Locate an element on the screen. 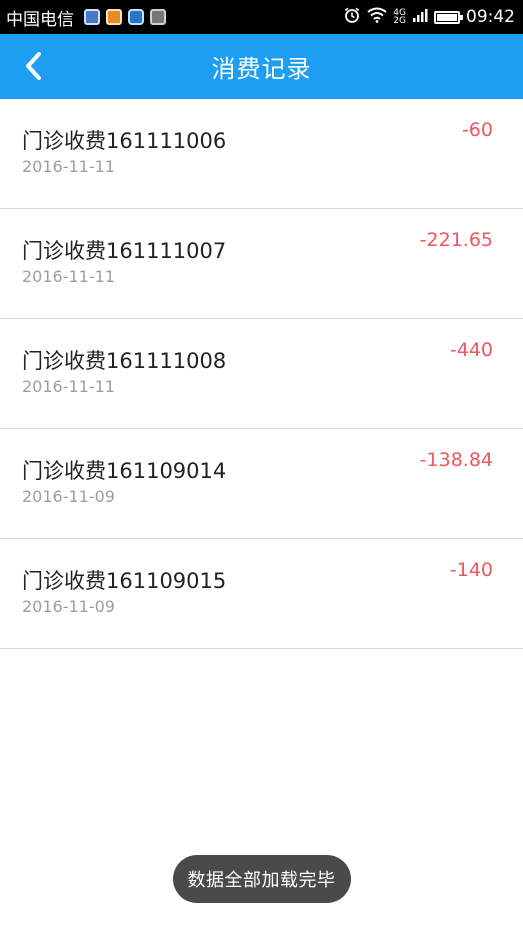 The image size is (523, 930). record-name: 门诊收费161109015 is located at coordinates (124, 581).